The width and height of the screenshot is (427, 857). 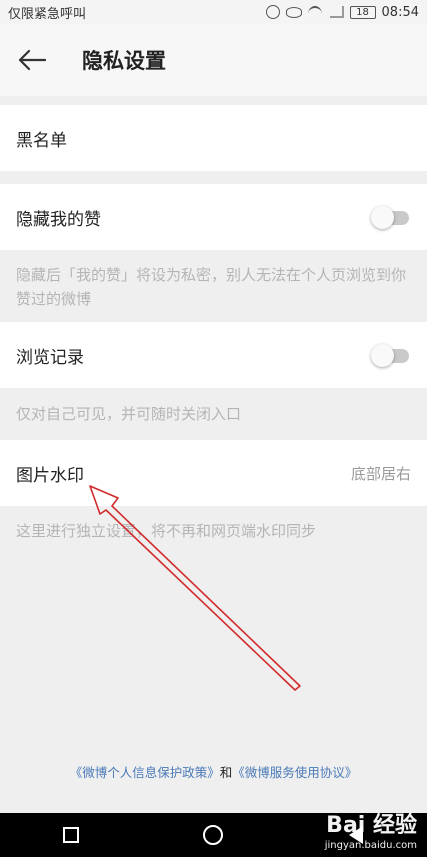 What do you see at coordinates (336, 12) in the screenshot?
I see `signal-icon` at bounding box center [336, 12].